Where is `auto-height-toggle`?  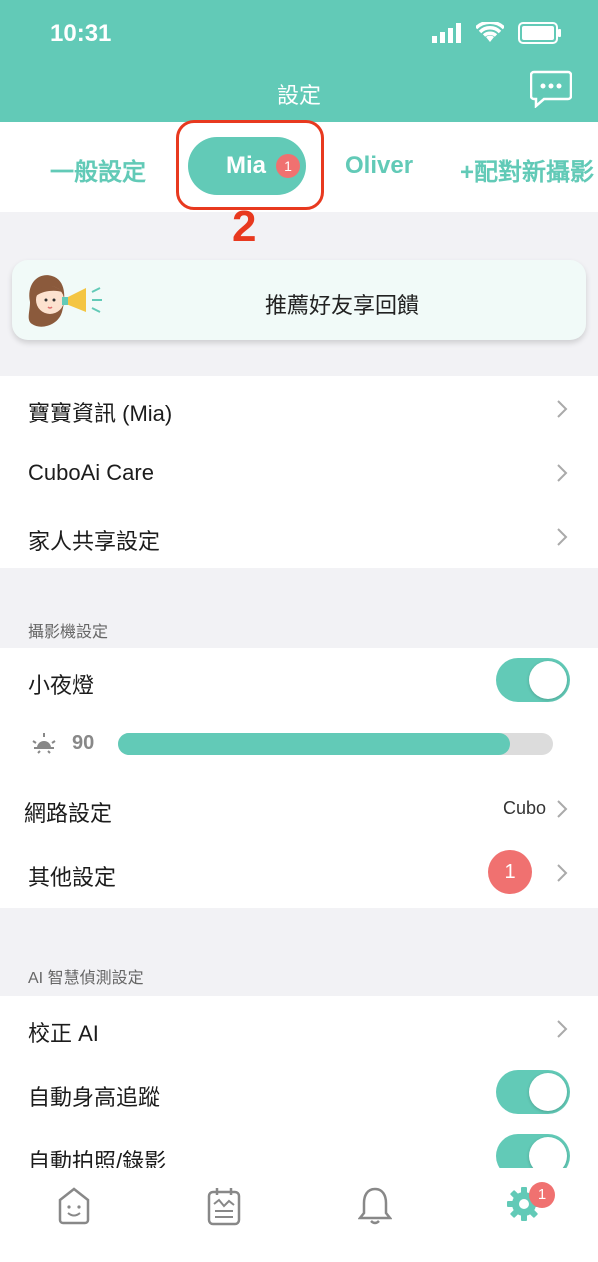
auto-height-toggle is located at coordinates (533, 1092).